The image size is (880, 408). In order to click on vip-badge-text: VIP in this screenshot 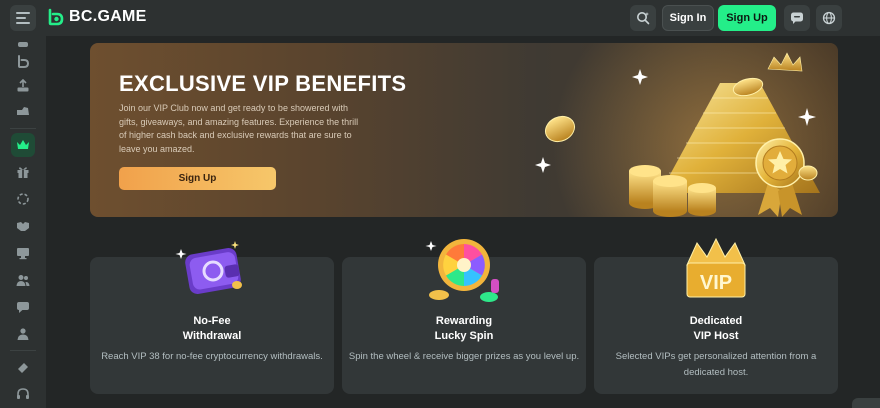, I will do `click(716, 283)`.